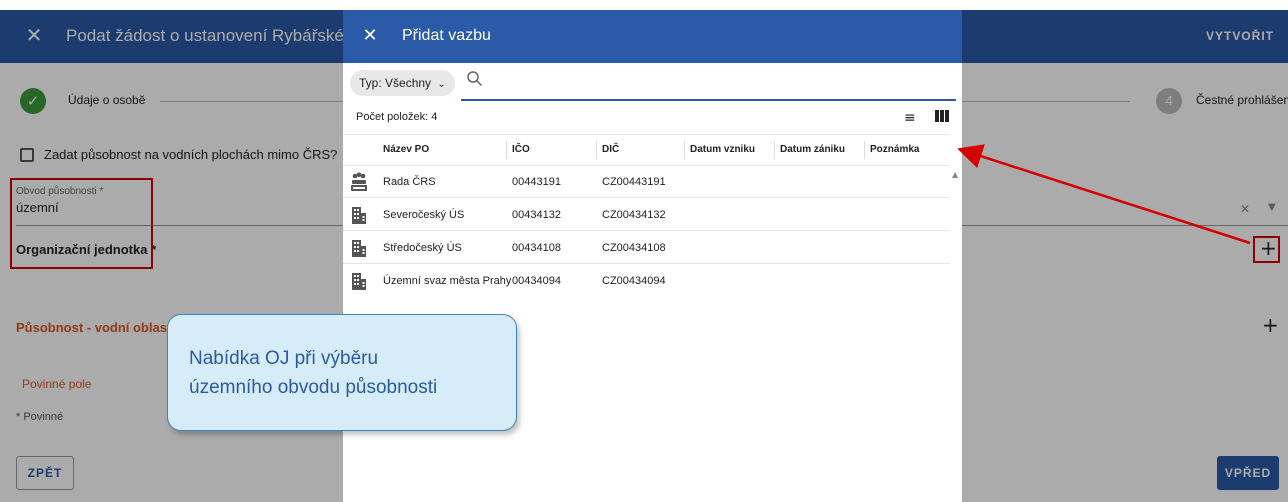 This screenshot has width=1288, height=502. What do you see at coordinates (634, 281) in the screenshot?
I see `cell-dic: CZ00434094` at bounding box center [634, 281].